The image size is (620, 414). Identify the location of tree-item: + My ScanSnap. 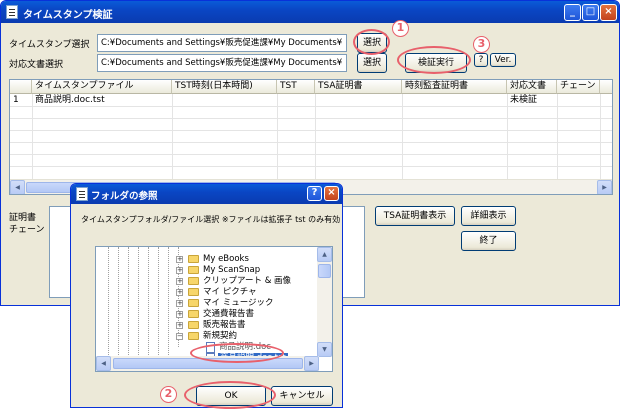
(246, 270).